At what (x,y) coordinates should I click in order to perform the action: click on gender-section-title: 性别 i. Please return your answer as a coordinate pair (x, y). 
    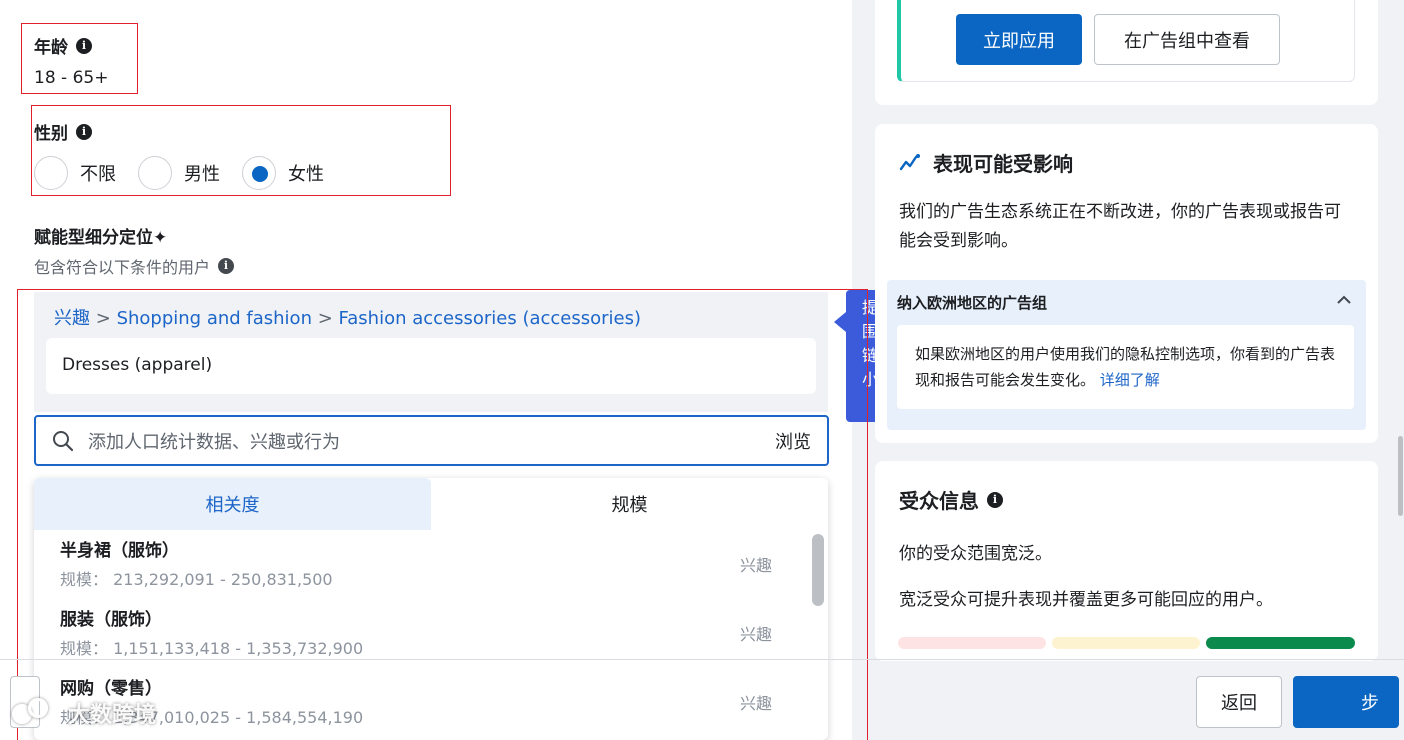
    Looking at the image, I should click on (63, 131).